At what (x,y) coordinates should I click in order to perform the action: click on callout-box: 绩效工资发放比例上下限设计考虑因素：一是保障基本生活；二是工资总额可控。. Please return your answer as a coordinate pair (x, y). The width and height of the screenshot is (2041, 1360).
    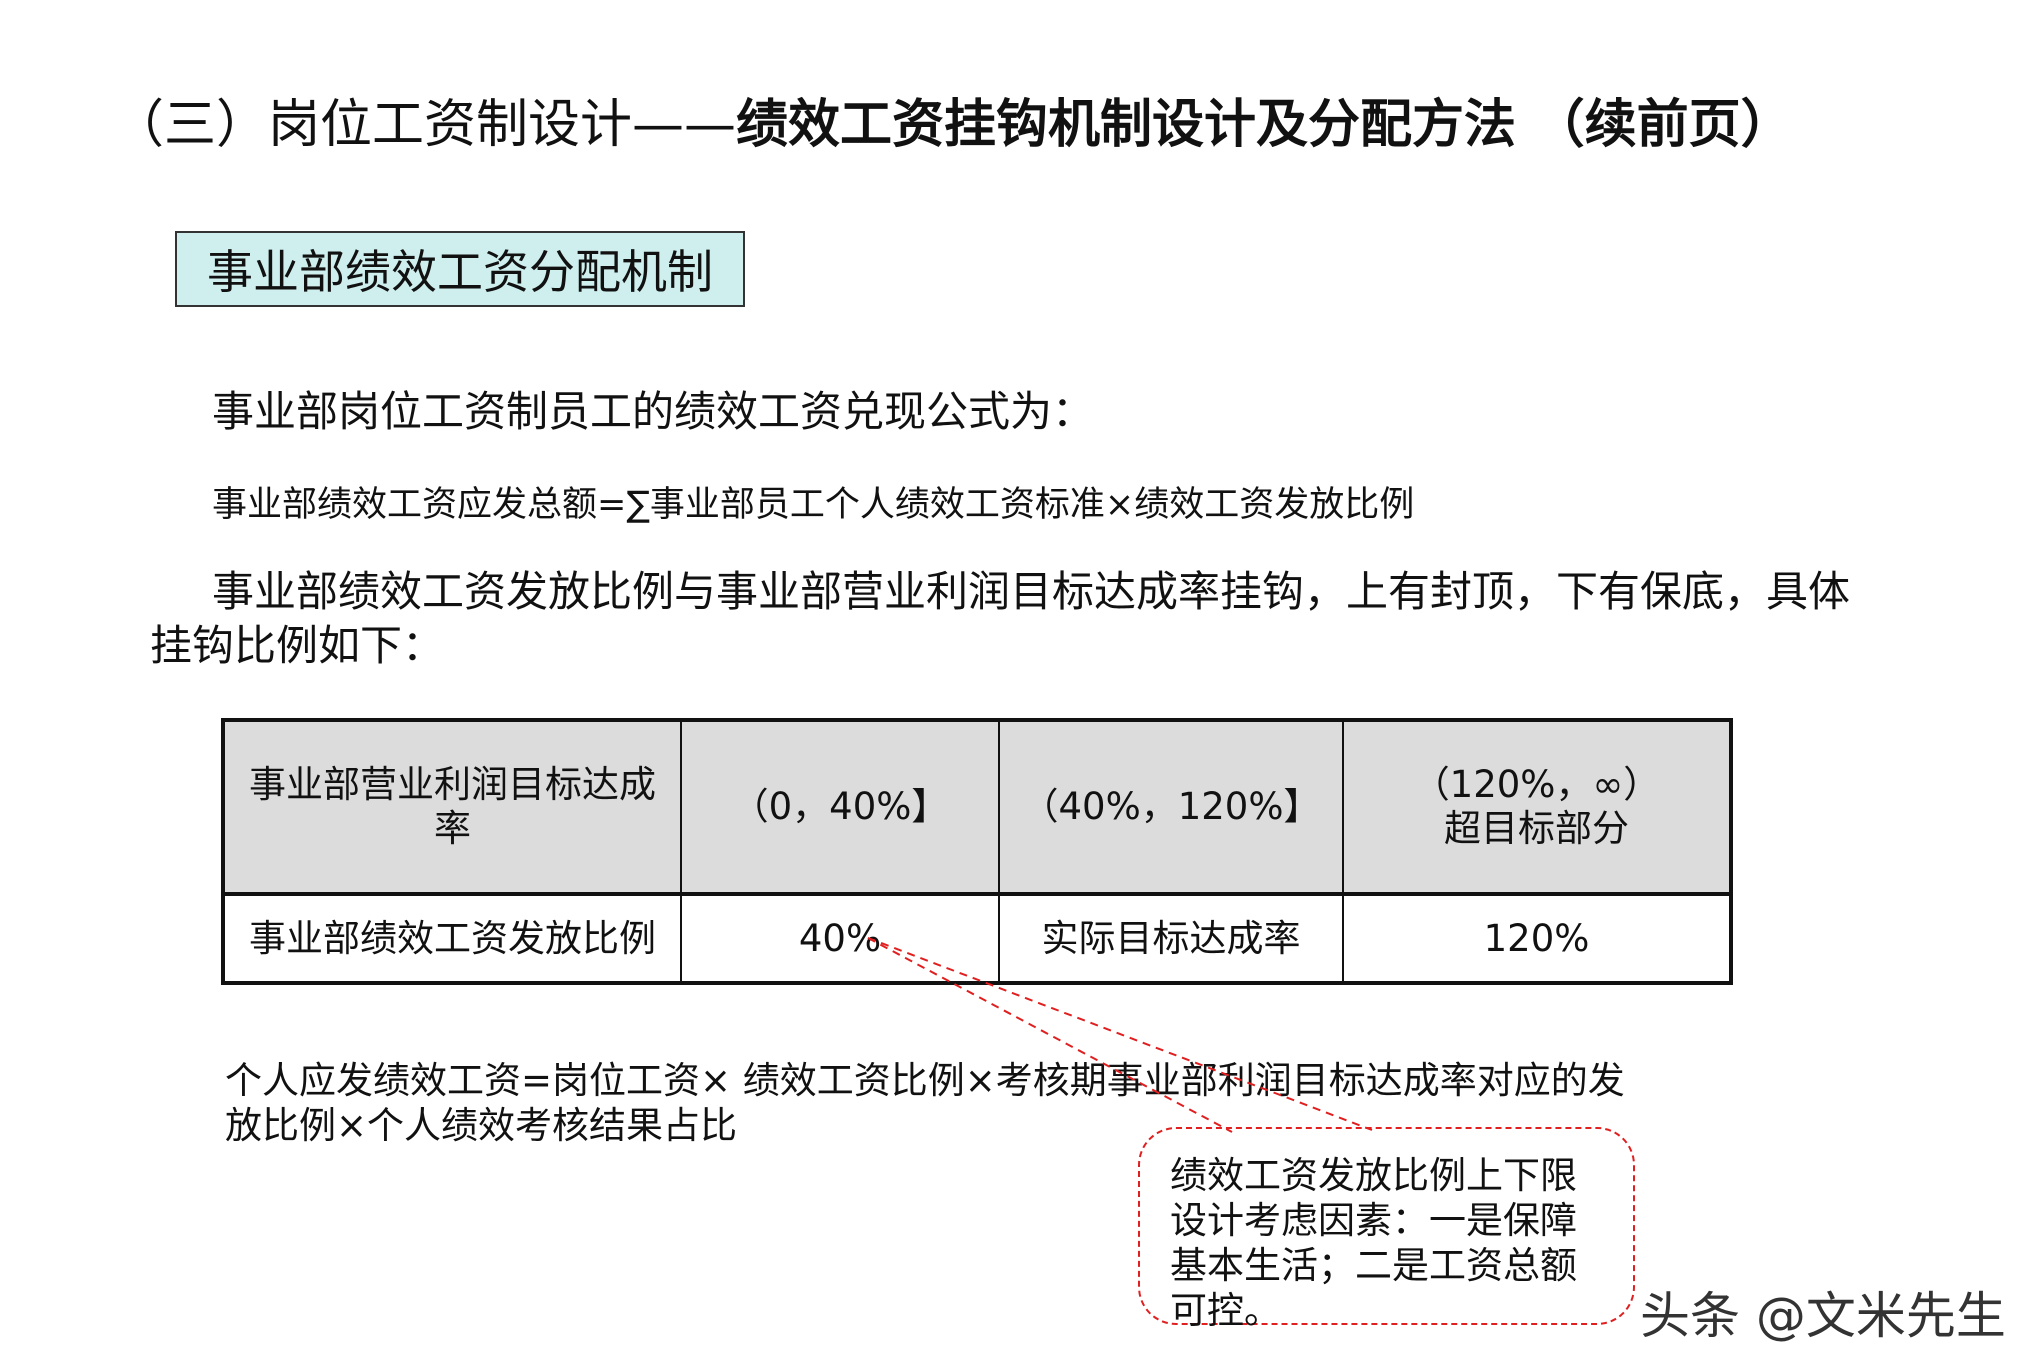
    Looking at the image, I should click on (1386, 1229).